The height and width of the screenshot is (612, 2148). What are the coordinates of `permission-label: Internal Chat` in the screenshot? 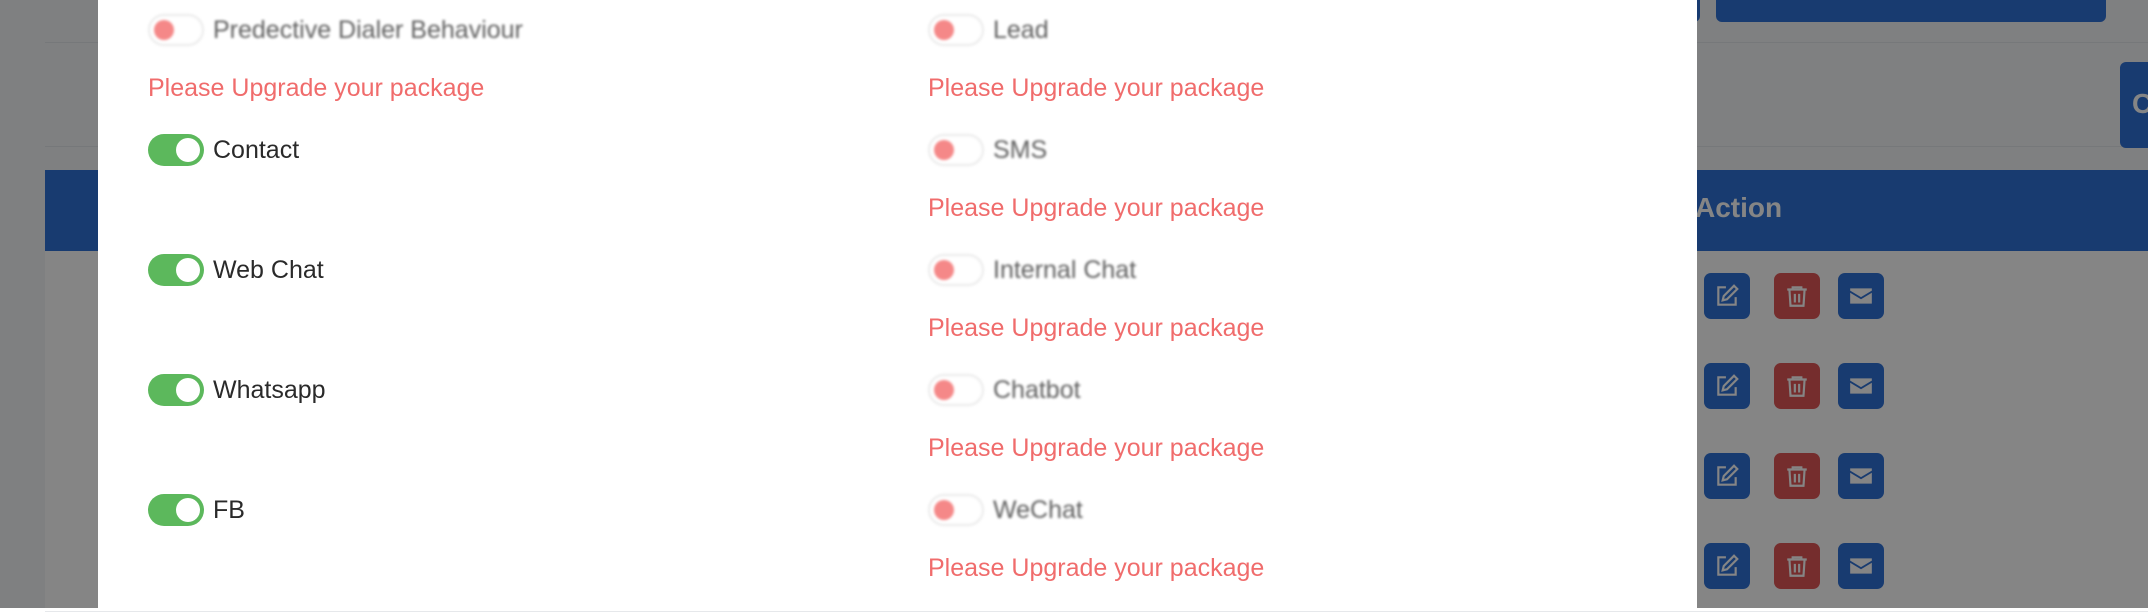 It's located at (1065, 269).